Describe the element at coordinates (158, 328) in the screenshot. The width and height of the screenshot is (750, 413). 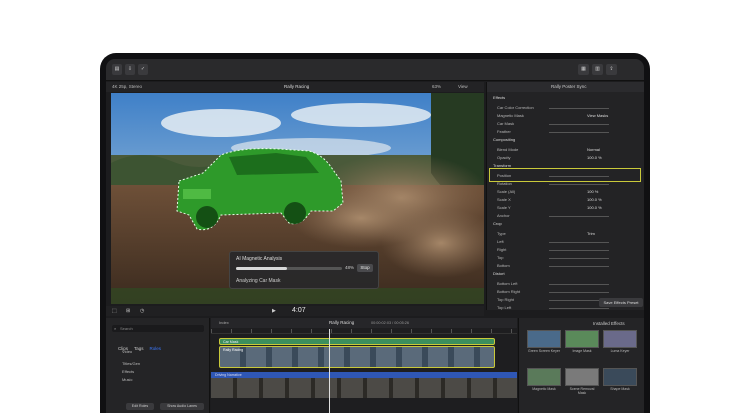
I see `search-field: ⌕ Search` at that location.